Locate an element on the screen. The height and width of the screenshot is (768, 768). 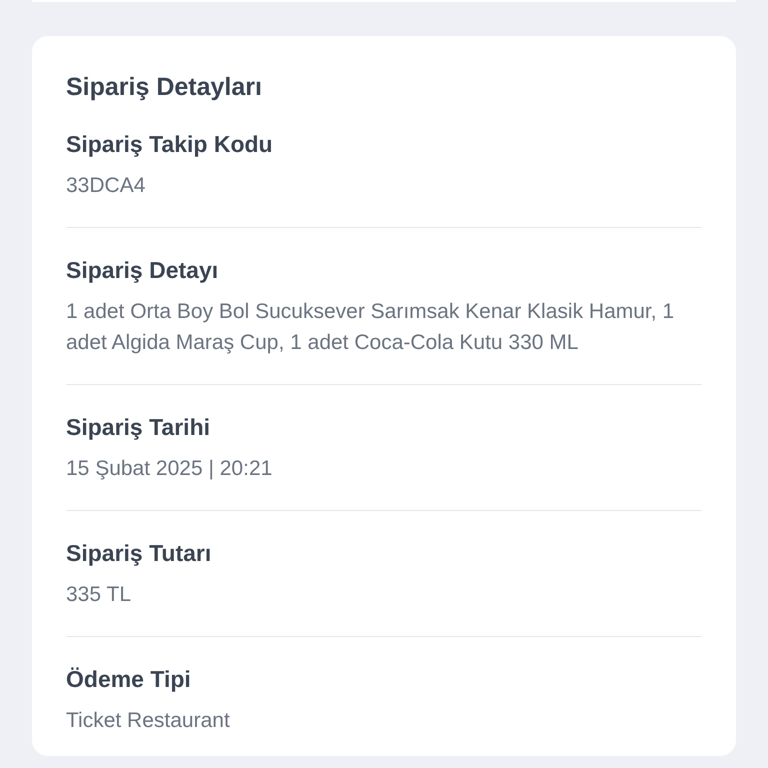
field-label: Sipariş Takip Kodu is located at coordinates (170, 144).